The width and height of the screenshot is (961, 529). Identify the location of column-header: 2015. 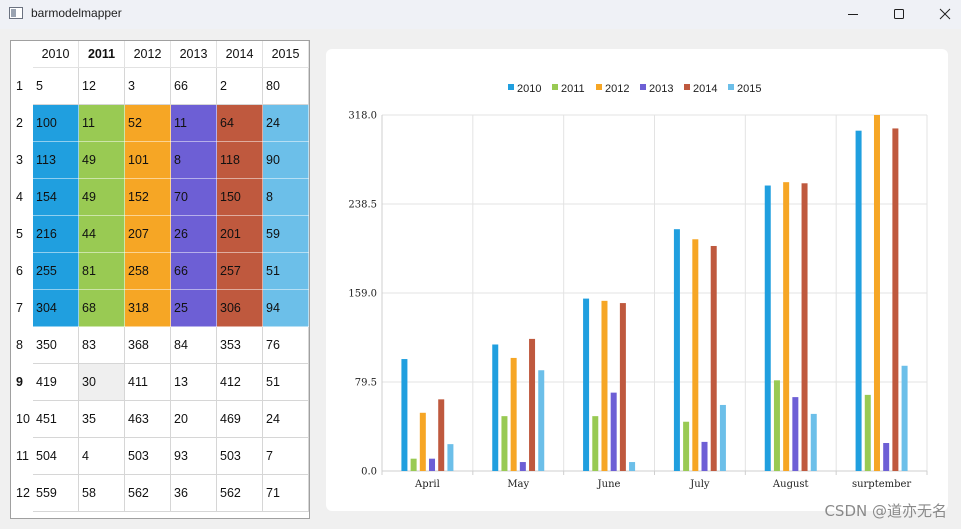
(285, 54).